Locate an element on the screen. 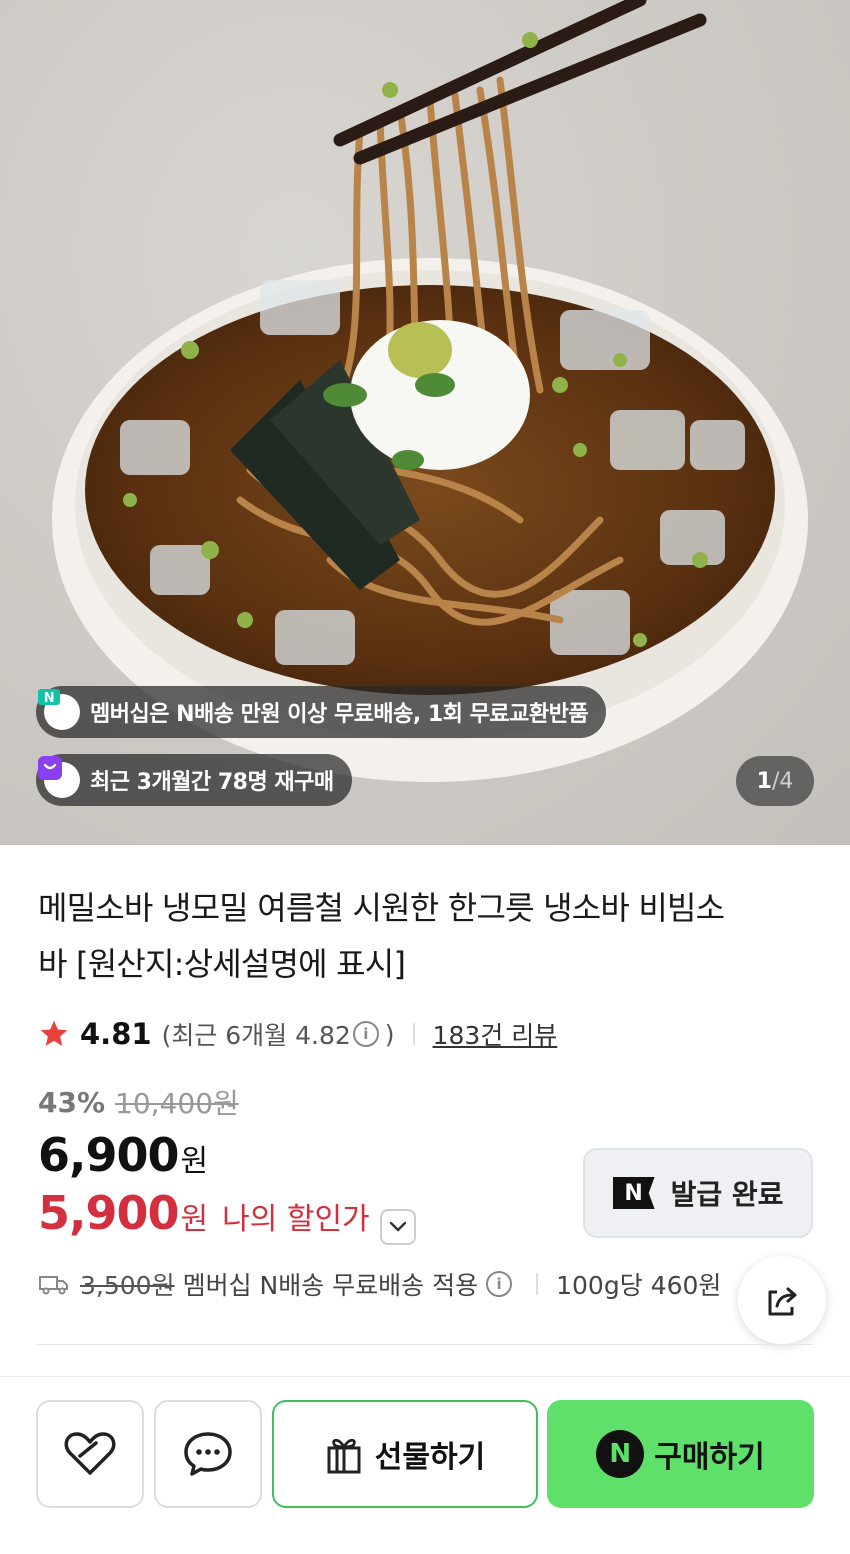 This screenshot has height=1554, width=850. review-count-link: 183건 리뷰 is located at coordinates (495, 1034).